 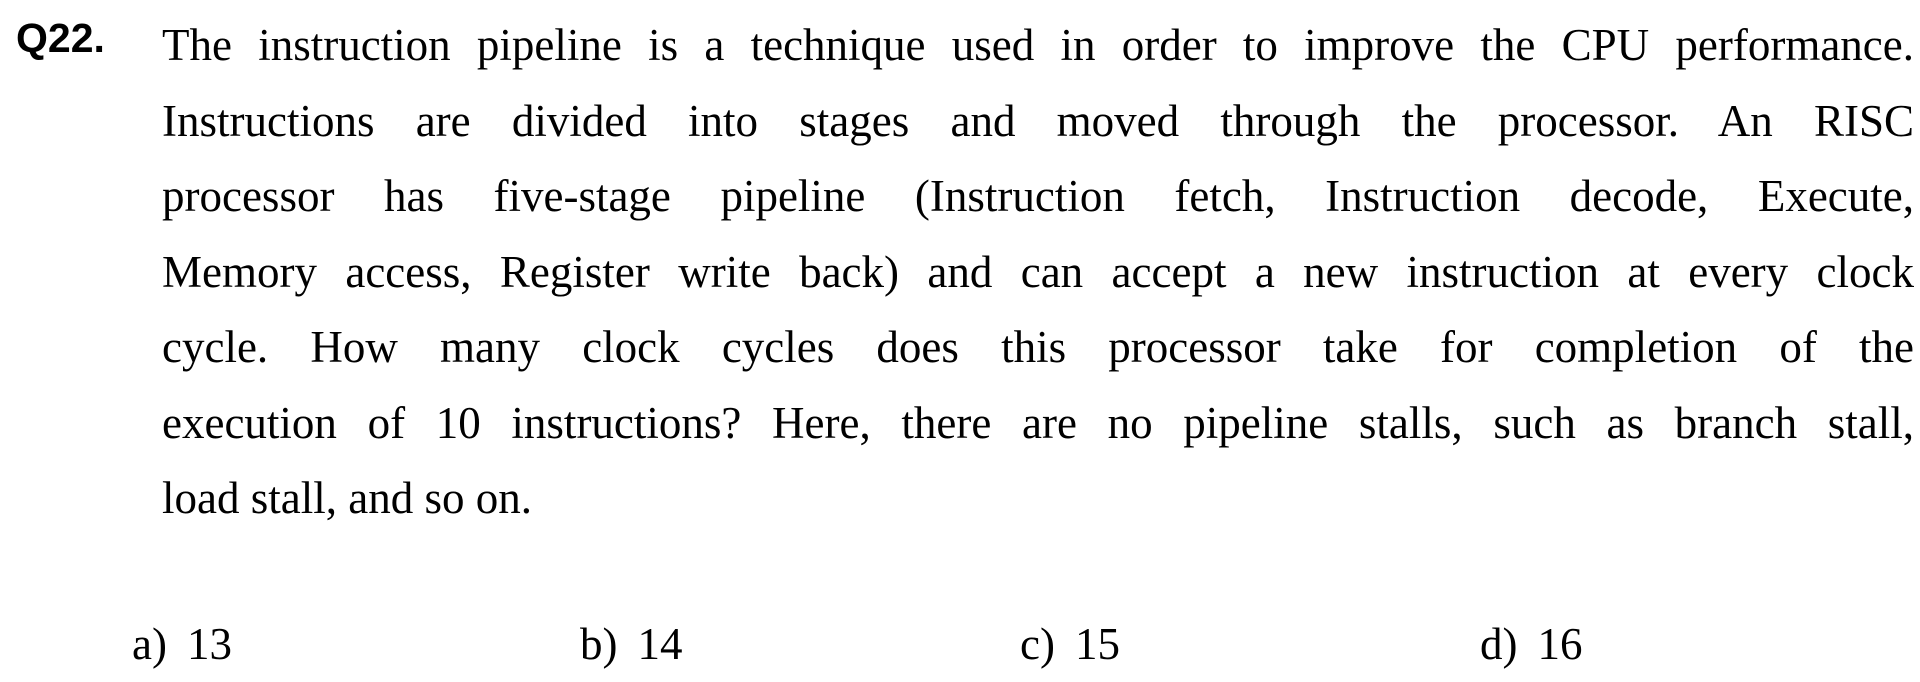 What do you see at coordinates (347, 498) in the screenshot?
I see `question-line: load stall, and so on.` at bounding box center [347, 498].